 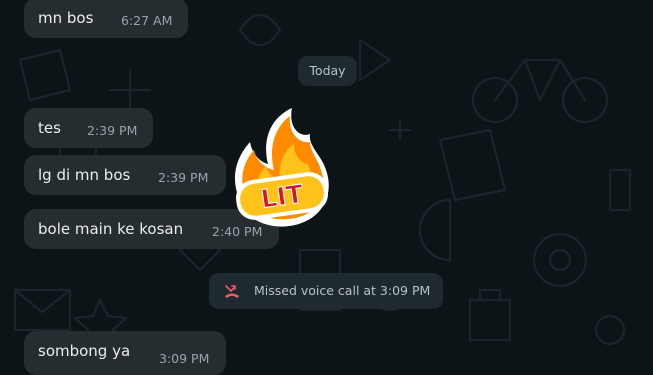 I want to click on missed-call-notice: Missed voice call at 3:09 PM, so click(x=326, y=291).